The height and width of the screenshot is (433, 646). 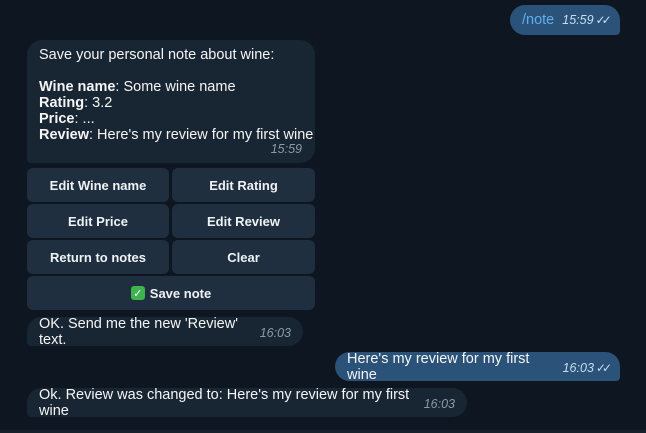 What do you see at coordinates (137, 87) in the screenshot?
I see `field-wine-name: Wine name: Some wine name` at bounding box center [137, 87].